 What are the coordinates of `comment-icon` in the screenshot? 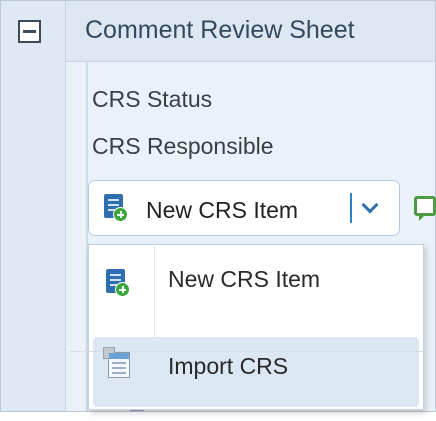 It's located at (425, 208).